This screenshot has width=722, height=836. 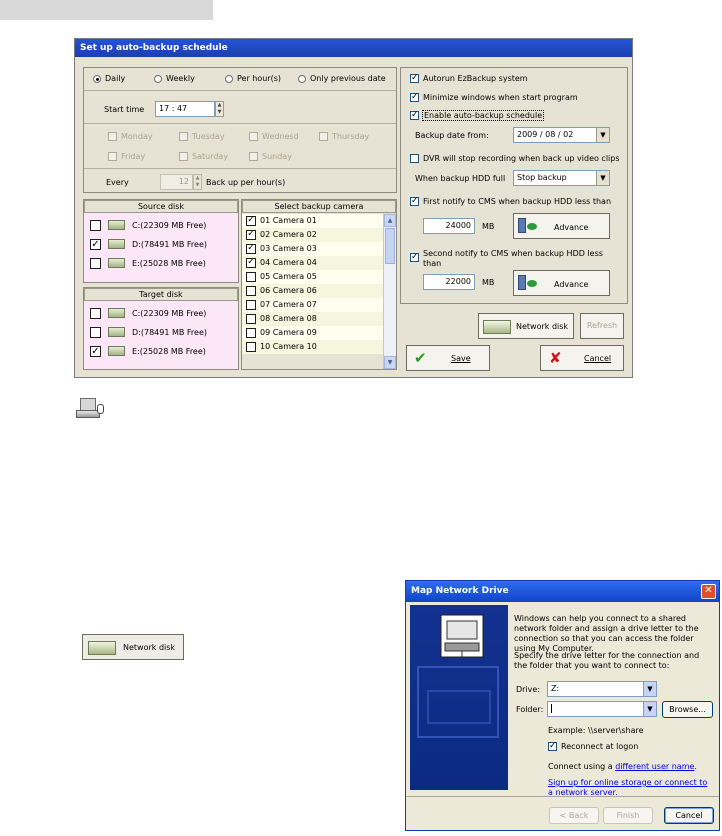 What do you see at coordinates (183, 156) in the screenshot?
I see `day-saturday-checkbox` at bounding box center [183, 156].